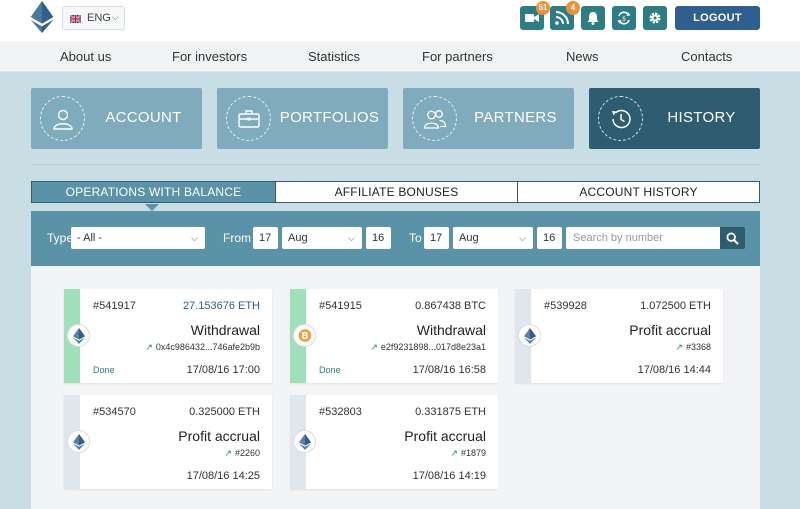 This screenshot has height=509, width=800. What do you see at coordinates (329, 117) in the screenshot?
I see `tile-portfolios-label: PORTFOLIOS` at bounding box center [329, 117].